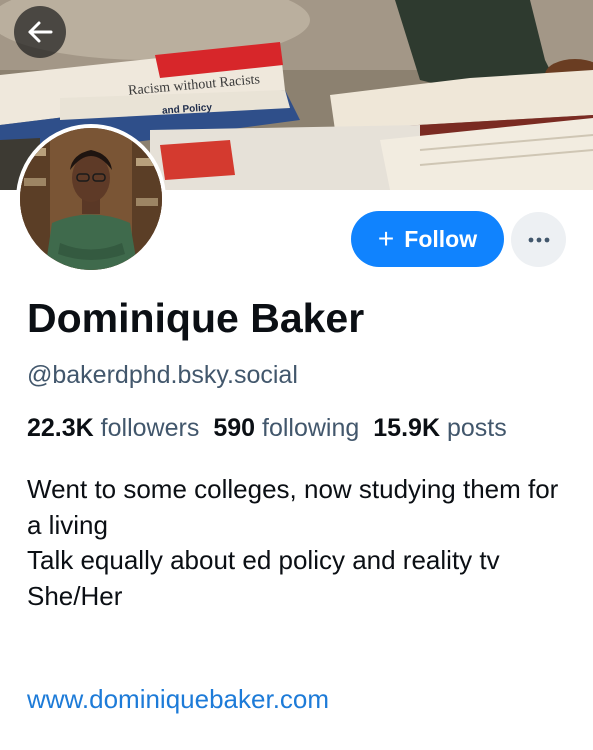 This screenshot has width=593, height=750. What do you see at coordinates (441, 238) in the screenshot?
I see `follow-label: Follow` at bounding box center [441, 238].